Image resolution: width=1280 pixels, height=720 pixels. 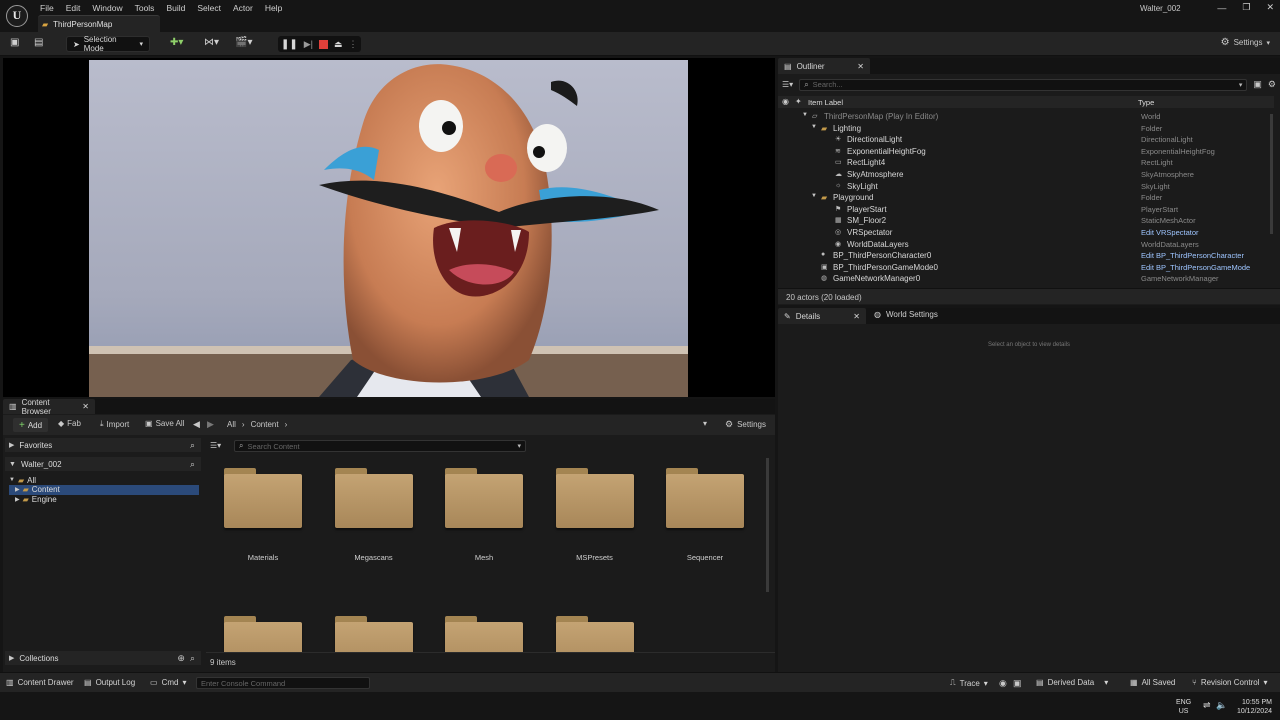 What do you see at coordinates (289, 44) in the screenshot?
I see `pause-icon: ❚❚` at bounding box center [289, 44].